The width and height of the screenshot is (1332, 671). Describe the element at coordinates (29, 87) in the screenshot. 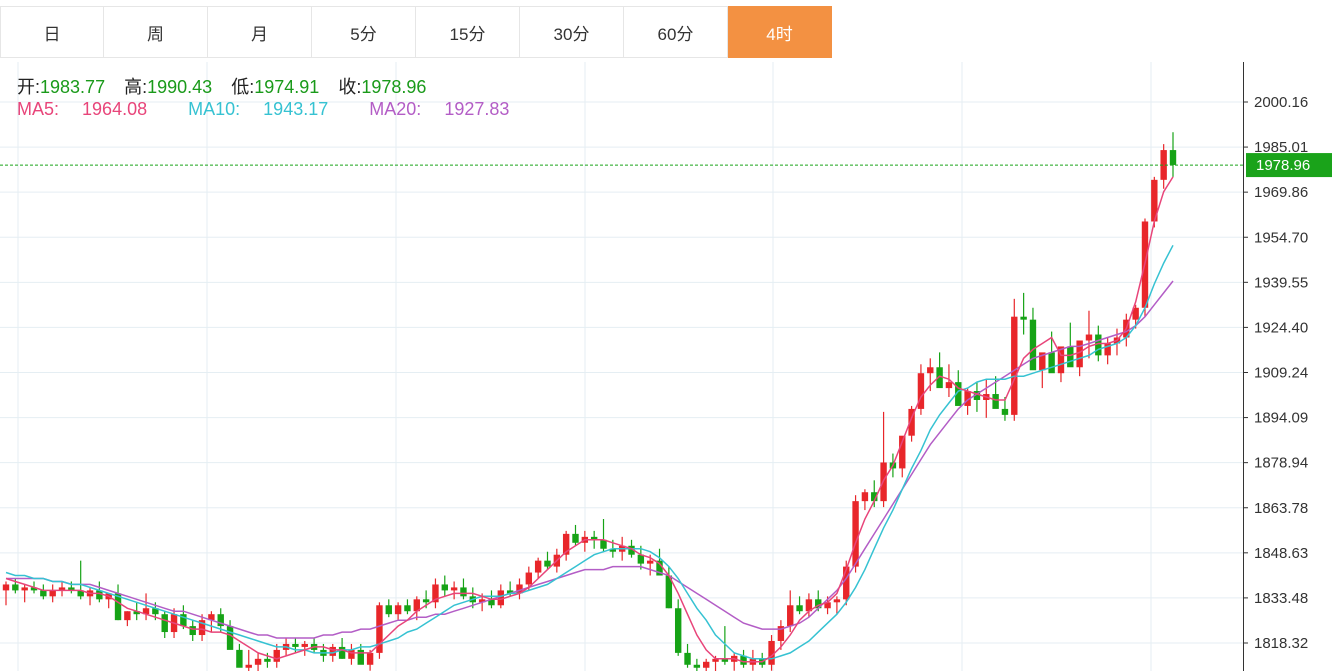

I see `open-label: 开:` at that location.